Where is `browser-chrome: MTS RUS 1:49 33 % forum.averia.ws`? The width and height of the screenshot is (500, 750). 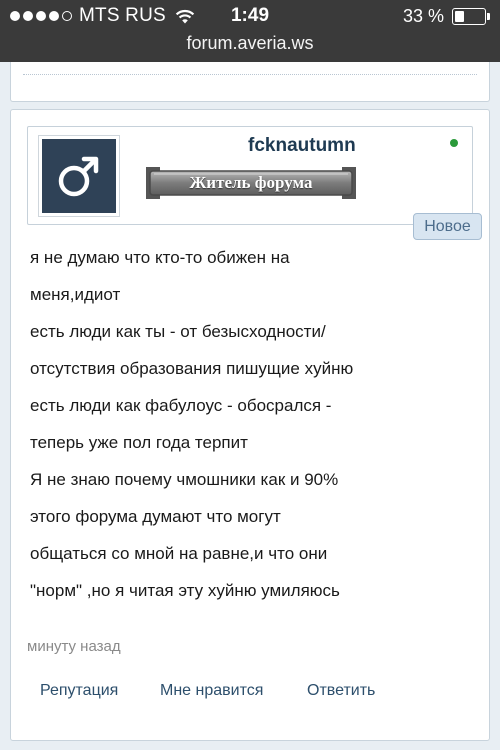
browser-chrome: MTS RUS 1:49 33 % forum.averia.ws is located at coordinates (250, 31).